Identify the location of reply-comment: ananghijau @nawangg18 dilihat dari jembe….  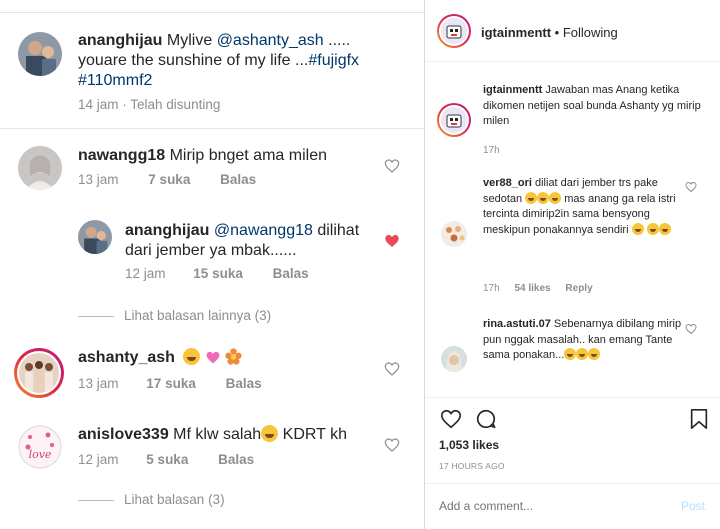
(242, 240).